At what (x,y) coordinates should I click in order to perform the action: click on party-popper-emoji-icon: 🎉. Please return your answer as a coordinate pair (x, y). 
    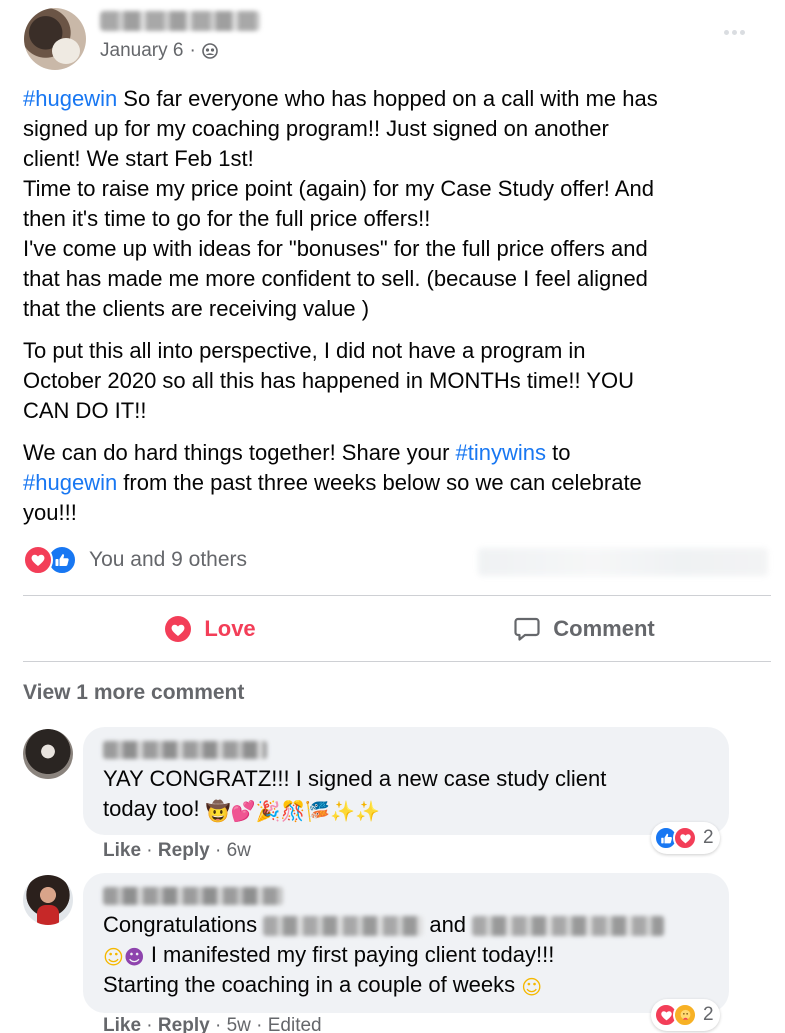
    Looking at the image, I should click on (268, 811).